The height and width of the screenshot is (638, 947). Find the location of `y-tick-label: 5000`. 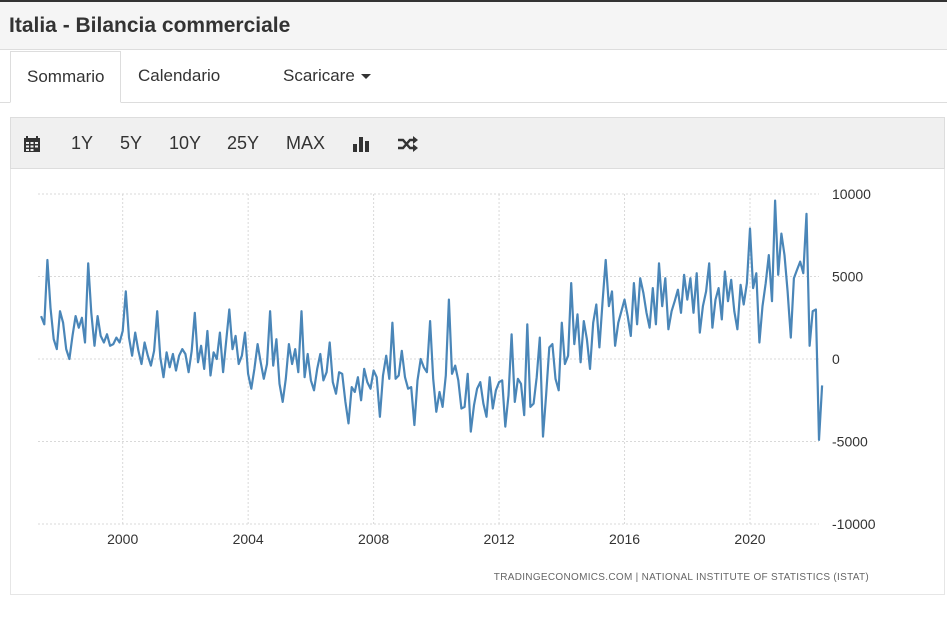

y-tick-label: 5000 is located at coordinates (847, 277).